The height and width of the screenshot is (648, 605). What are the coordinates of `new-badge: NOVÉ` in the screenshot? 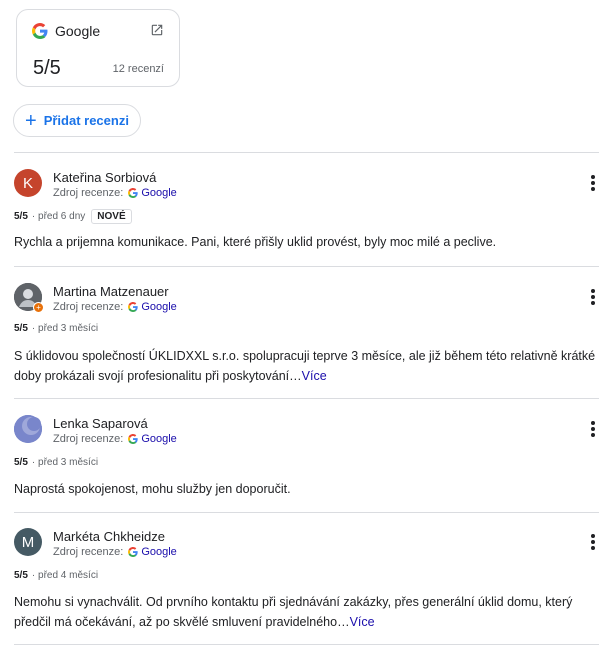 It's located at (111, 216).